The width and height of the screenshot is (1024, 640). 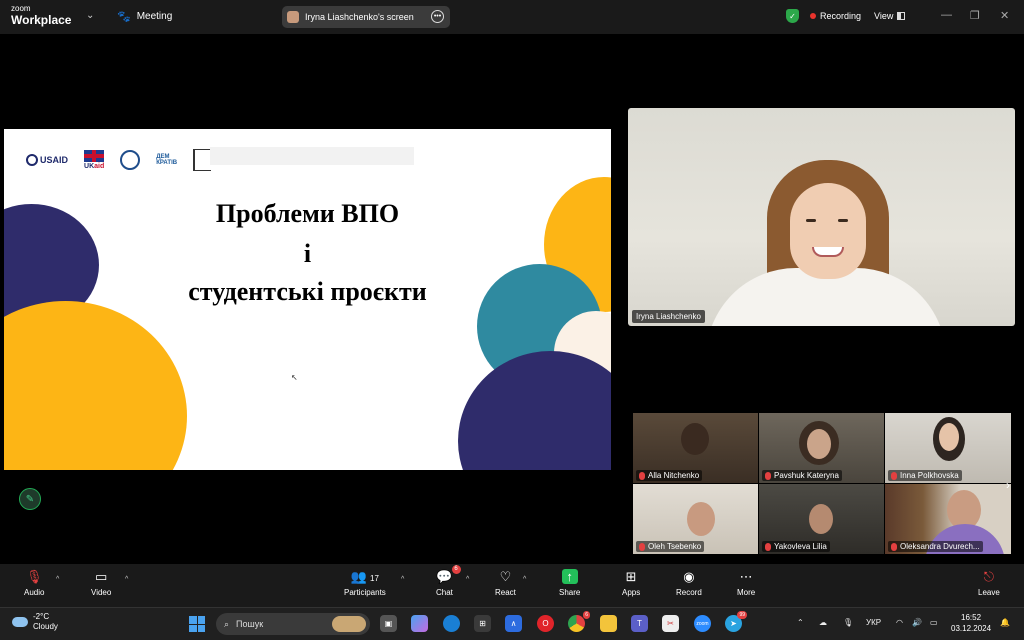 I want to click on meeting-menu: 🐾 Meeting, so click(x=144, y=16).